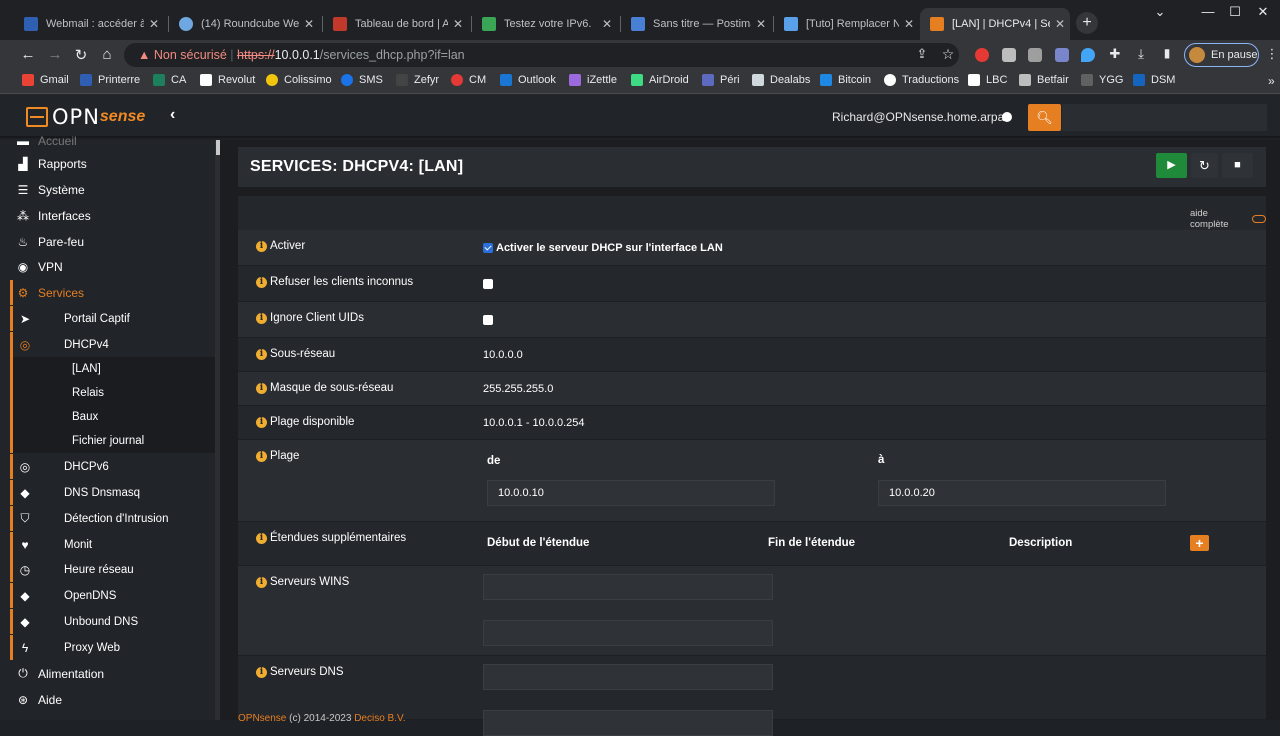  Describe the element at coordinates (660, 80) in the screenshot. I see `bookmark: AirDroid` at that location.